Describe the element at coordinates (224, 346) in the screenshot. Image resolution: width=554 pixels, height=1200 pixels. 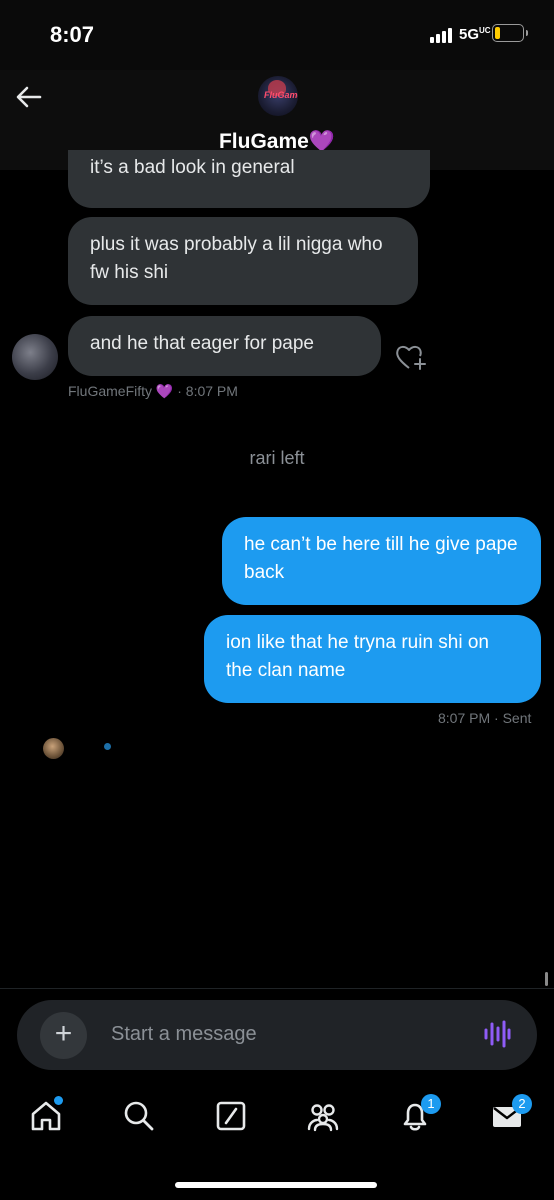
I see `message-bubble-incoming: and he that eager for pape` at that location.